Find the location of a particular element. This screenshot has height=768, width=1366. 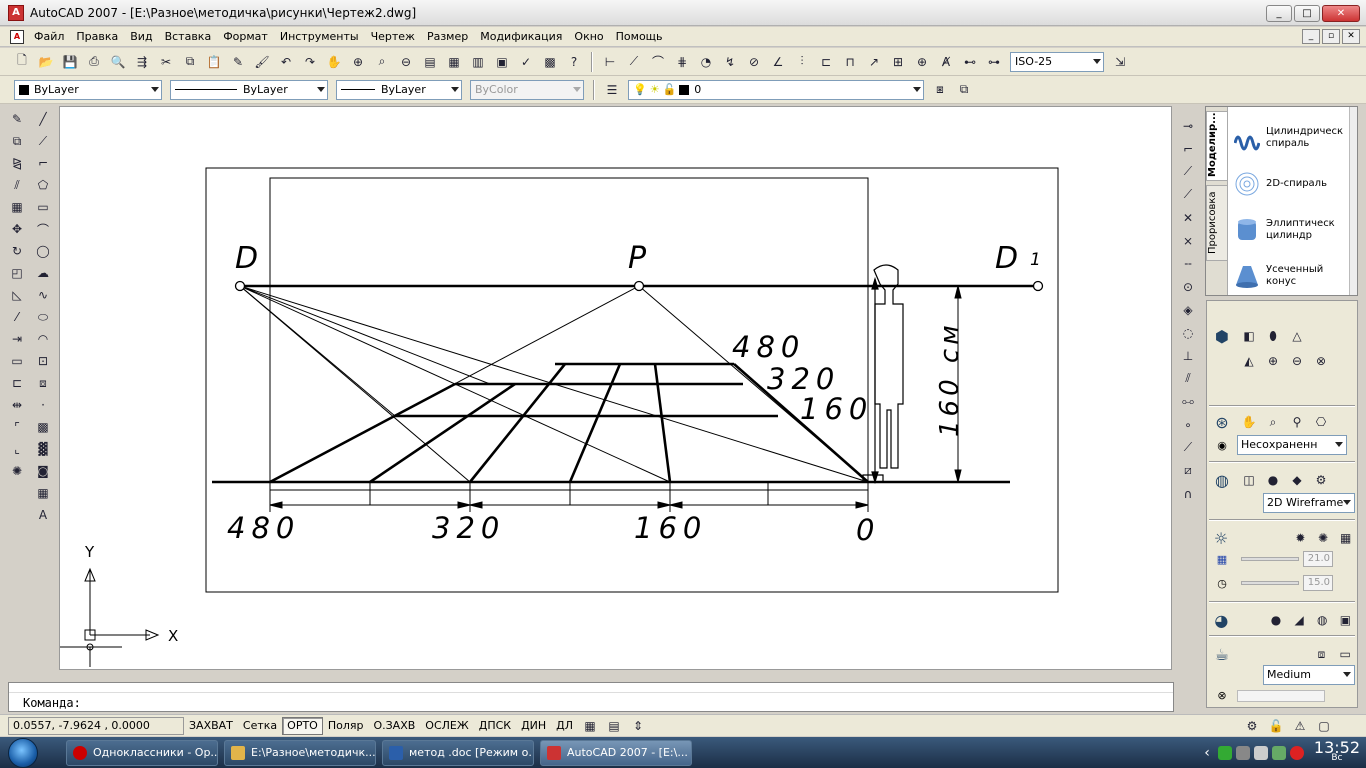

dim-baseline-icon: ⊏ is located at coordinates (826, 62).